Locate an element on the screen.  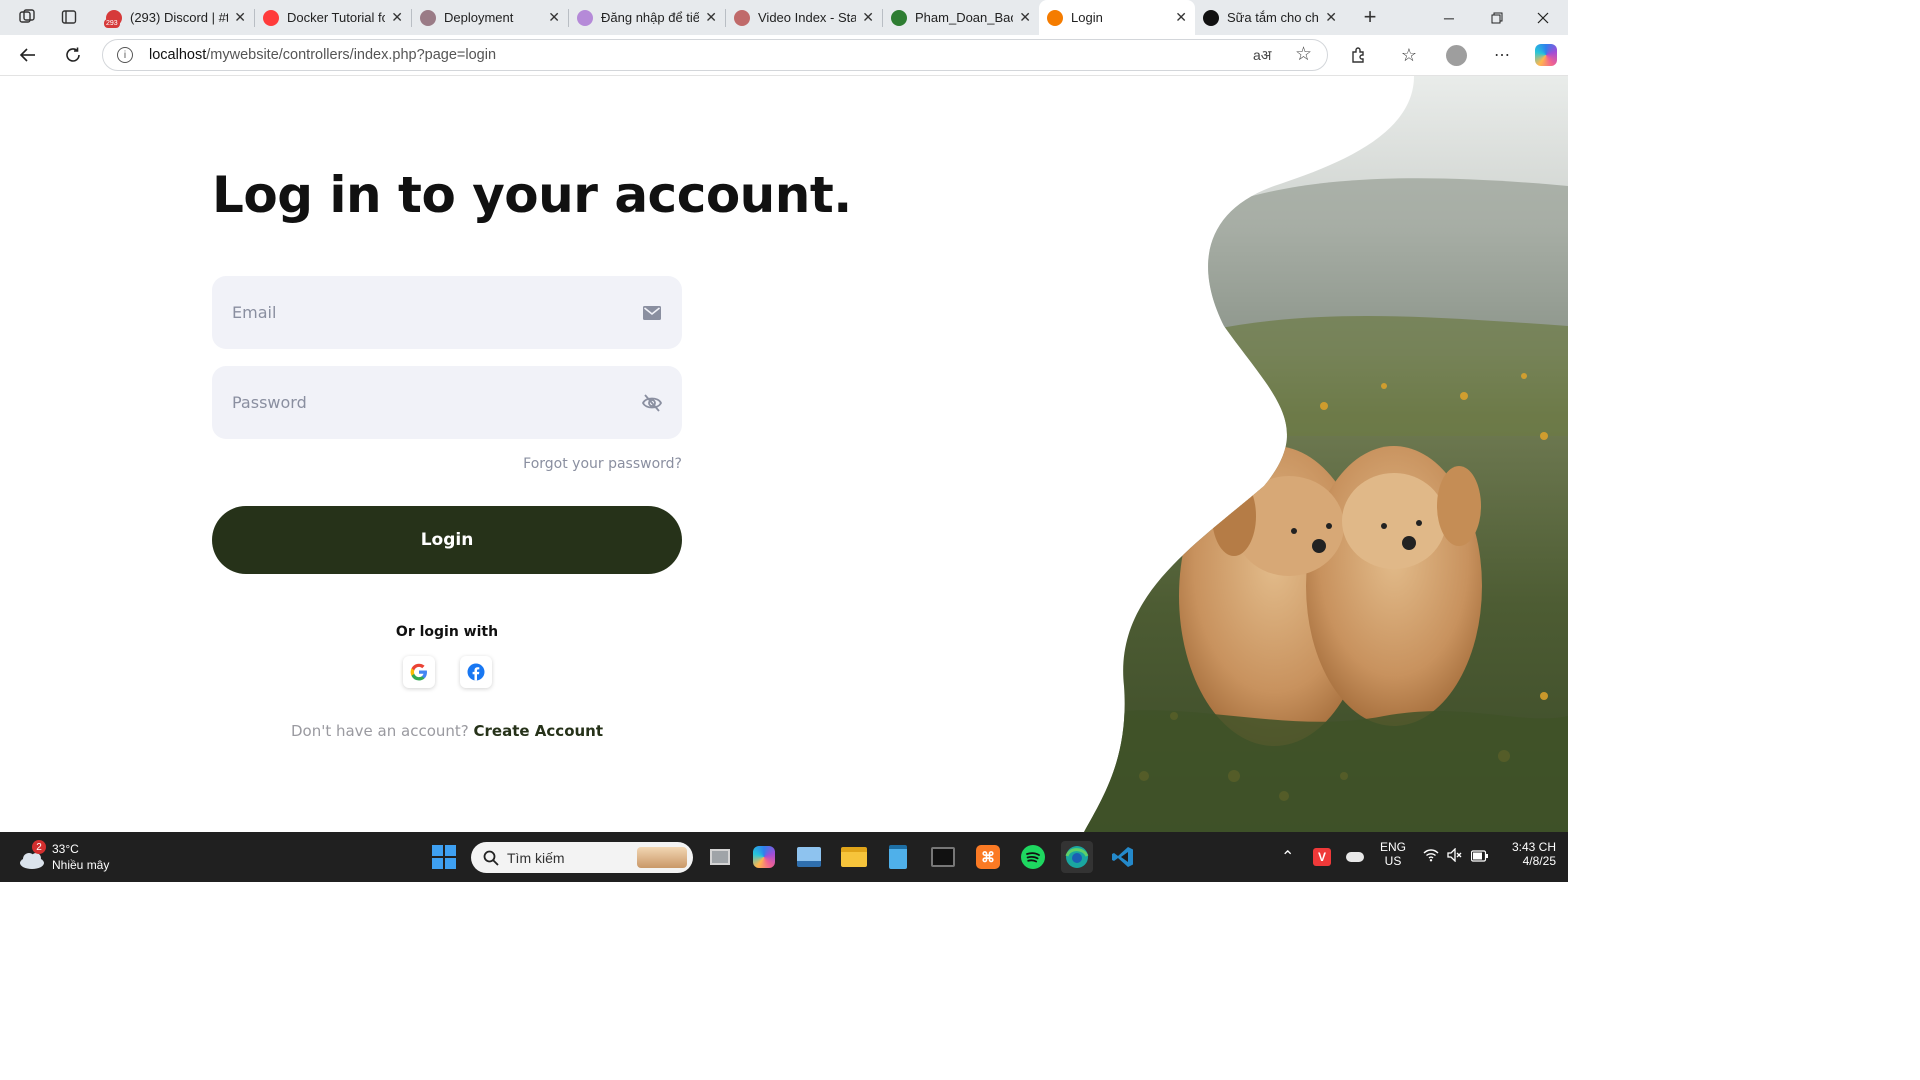
email-input is located at coordinates (437, 312).